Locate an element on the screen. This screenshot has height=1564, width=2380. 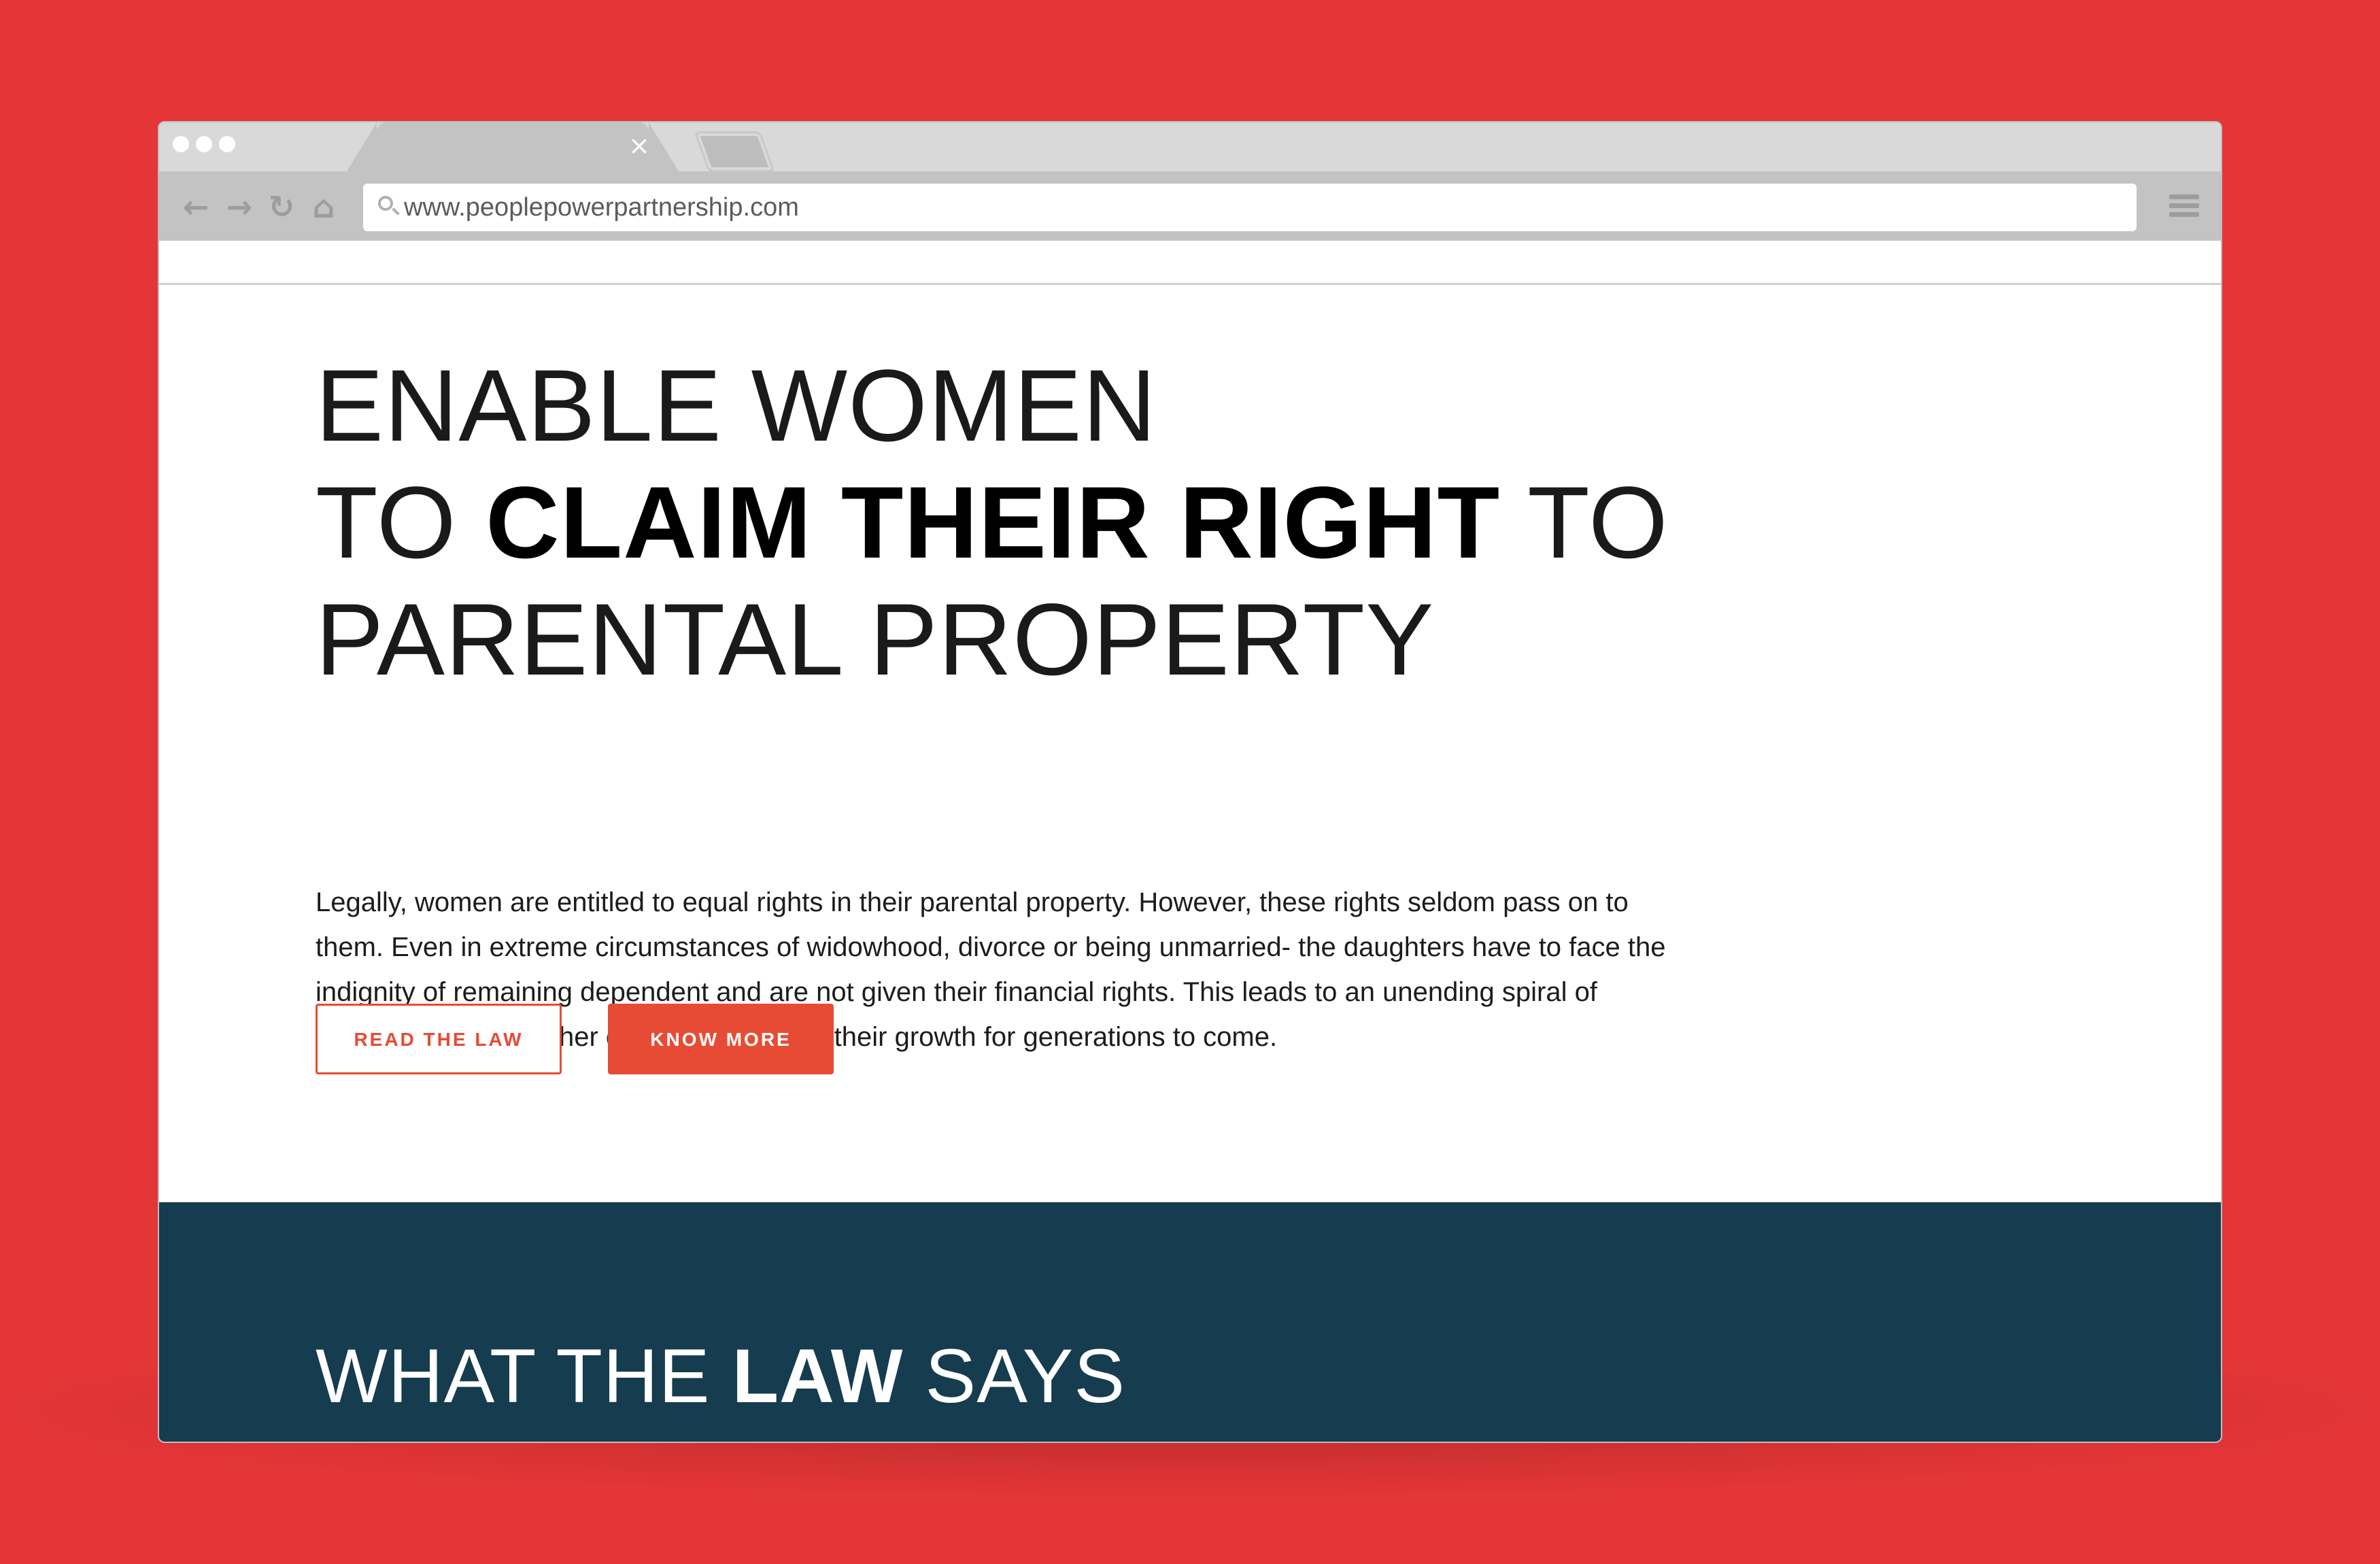
know-more-button: KNOW MORE is located at coordinates (721, 1039).